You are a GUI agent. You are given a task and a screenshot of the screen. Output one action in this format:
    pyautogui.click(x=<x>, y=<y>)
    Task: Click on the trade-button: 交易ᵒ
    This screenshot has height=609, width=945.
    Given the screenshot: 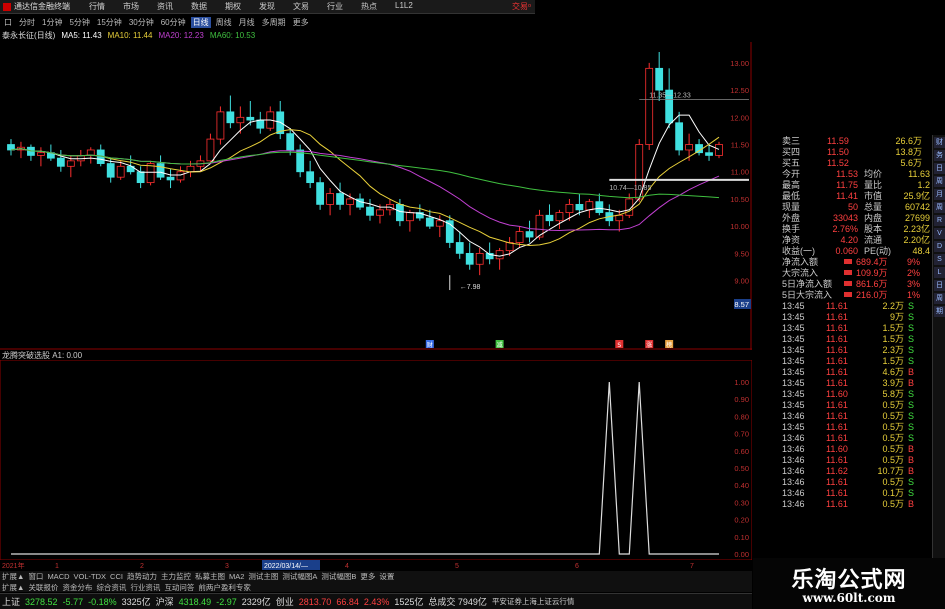 What is the action you would take?
    pyautogui.click(x=523, y=6)
    